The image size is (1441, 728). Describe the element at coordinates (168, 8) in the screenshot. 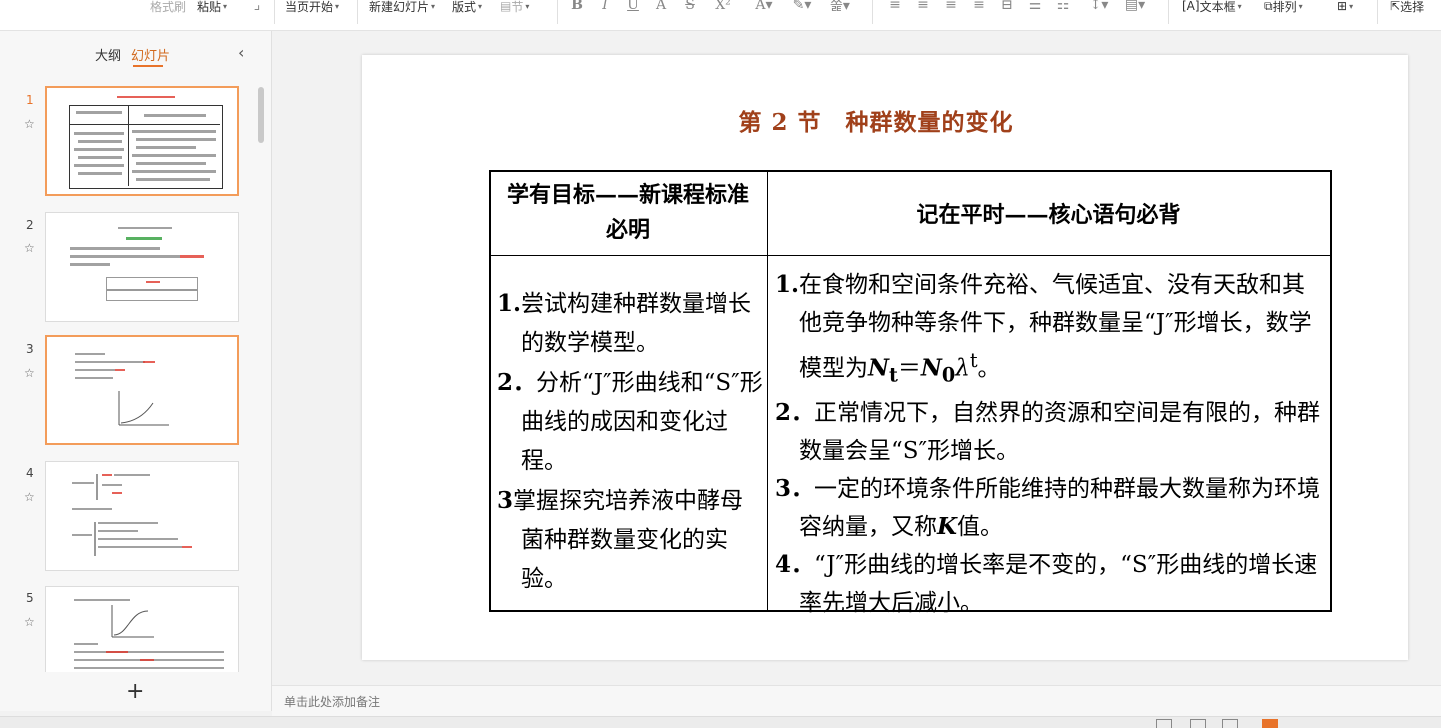

I see `format-painter-button: 格式刷` at that location.